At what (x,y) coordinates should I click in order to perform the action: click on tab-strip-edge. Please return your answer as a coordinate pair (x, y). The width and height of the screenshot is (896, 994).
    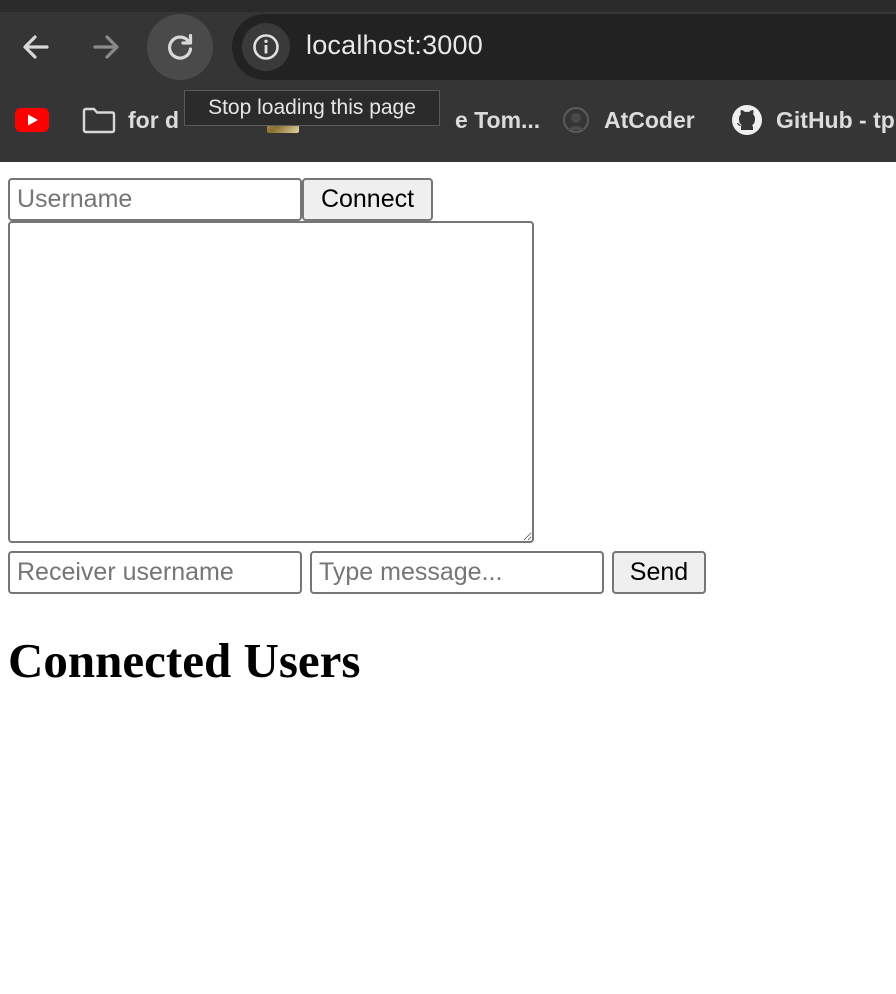
    Looking at the image, I should click on (448, 6).